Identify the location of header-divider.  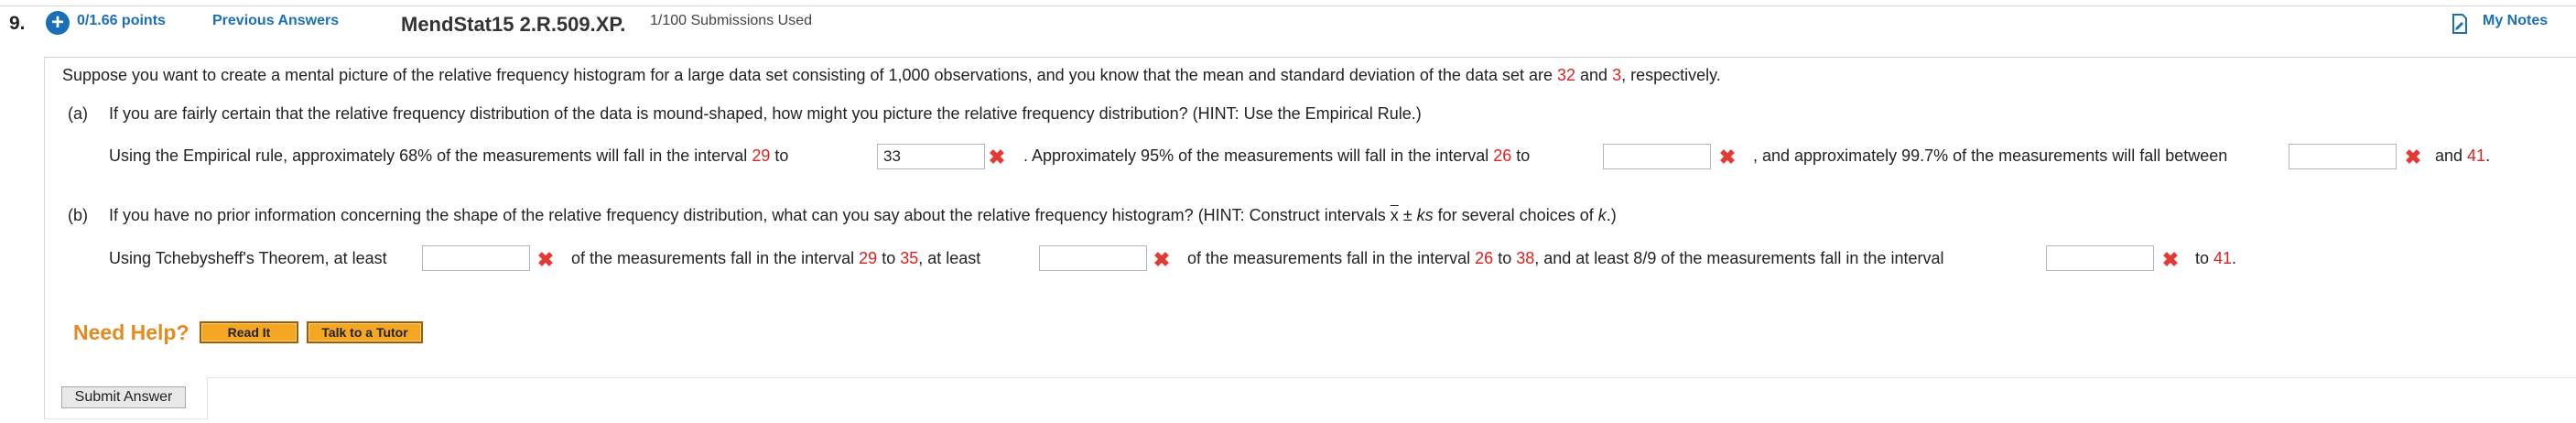
(1310, 58).